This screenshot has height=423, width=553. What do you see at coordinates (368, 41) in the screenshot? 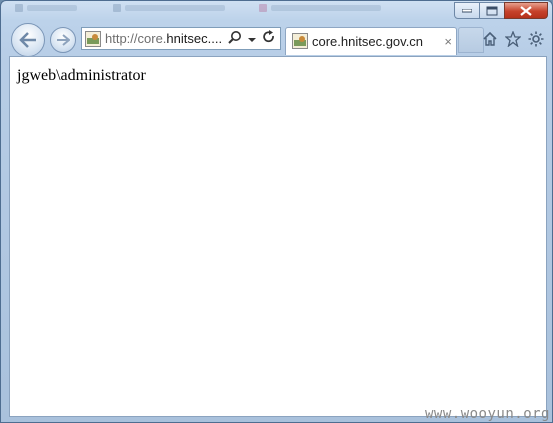
I see `tab-title: core.hnitsec.gov.cn` at bounding box center [368, 41].